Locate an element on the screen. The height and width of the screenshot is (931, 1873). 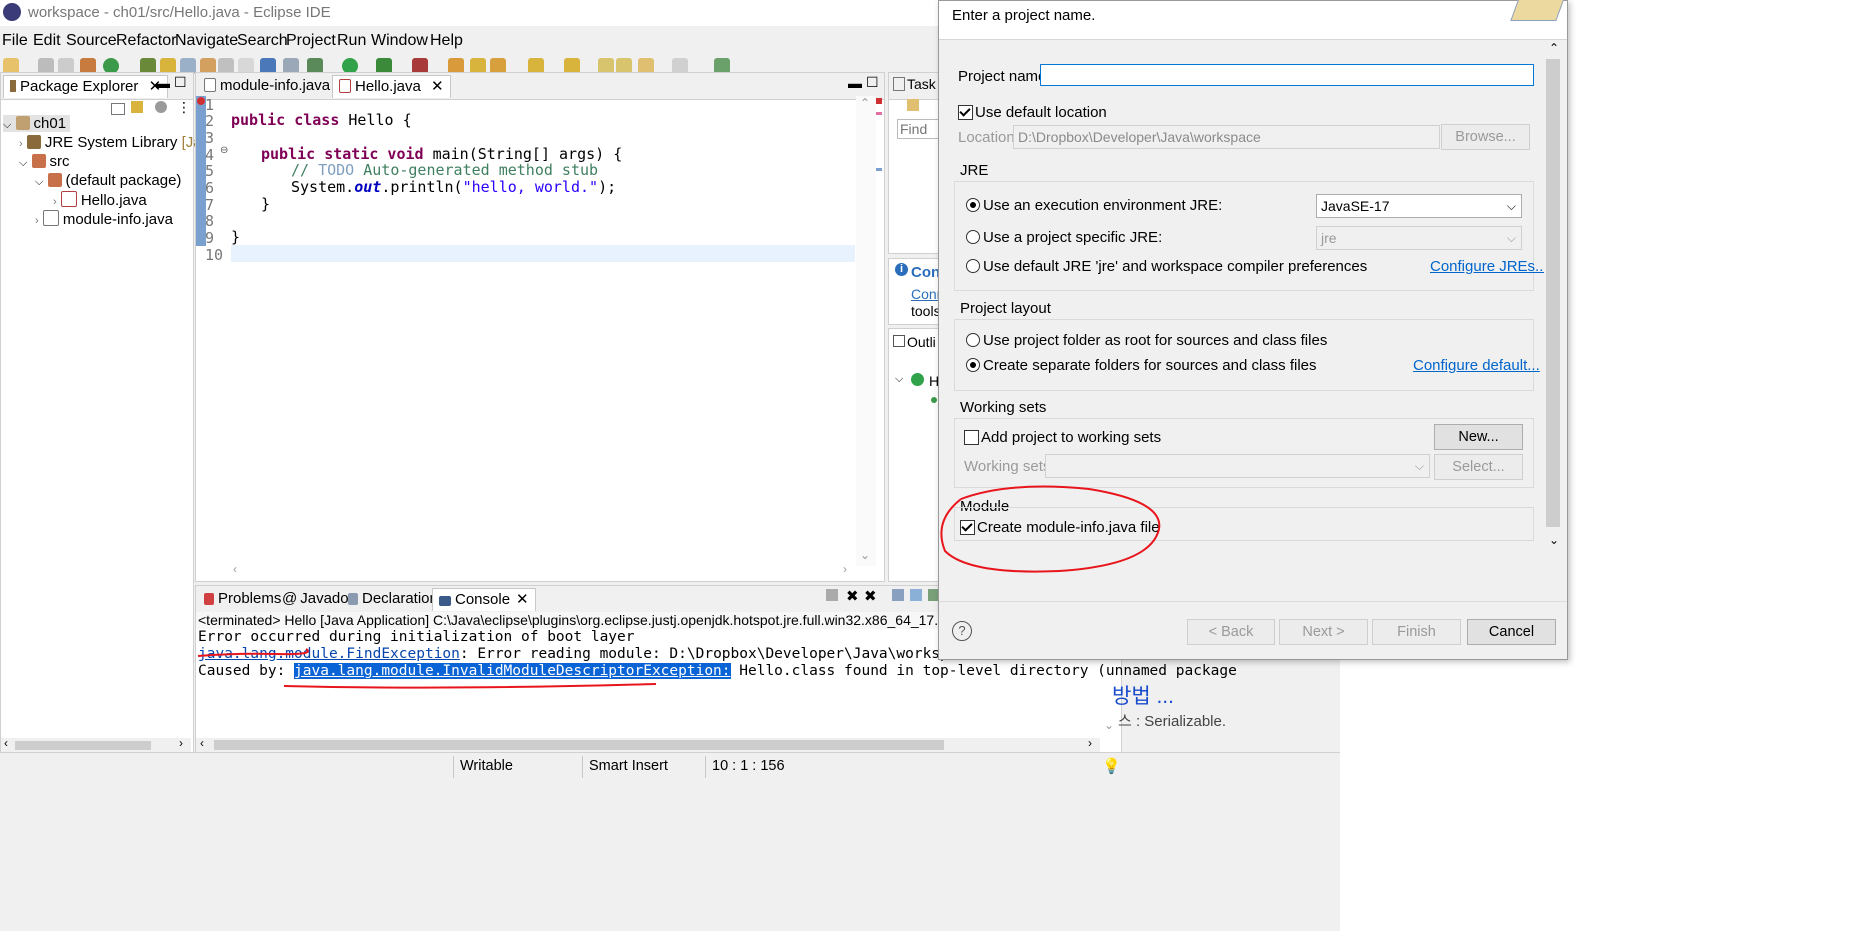
use-default-location-checkbox is located at coordinates (965, 112).